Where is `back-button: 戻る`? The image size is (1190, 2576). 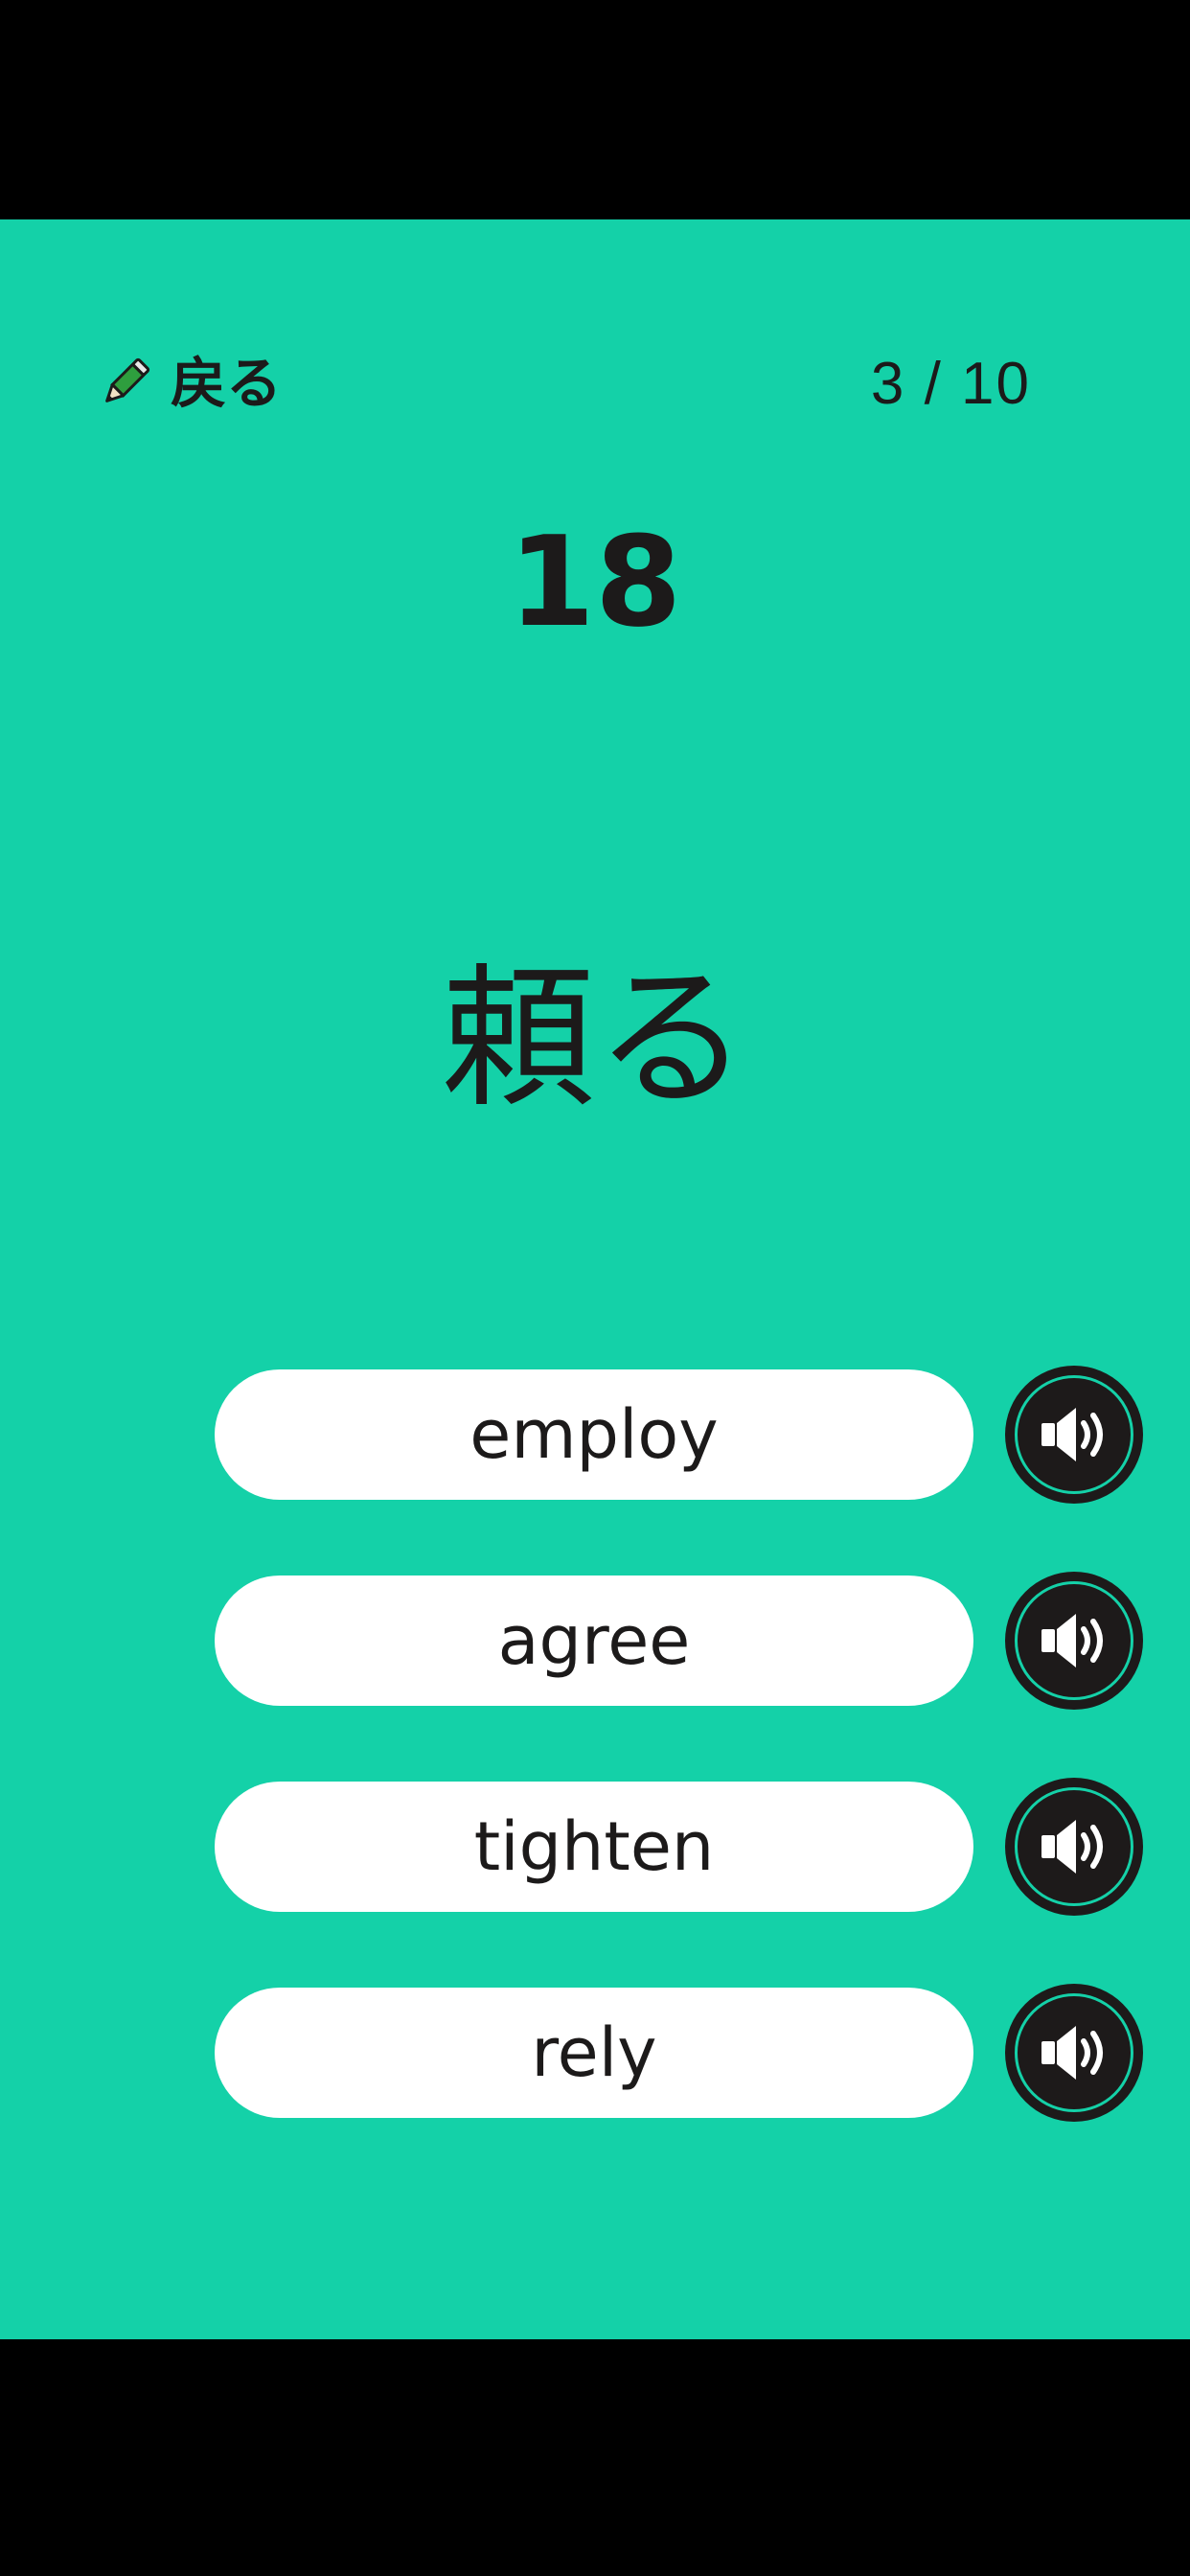
back-button: 戻る is located at coordinates (189, 383).